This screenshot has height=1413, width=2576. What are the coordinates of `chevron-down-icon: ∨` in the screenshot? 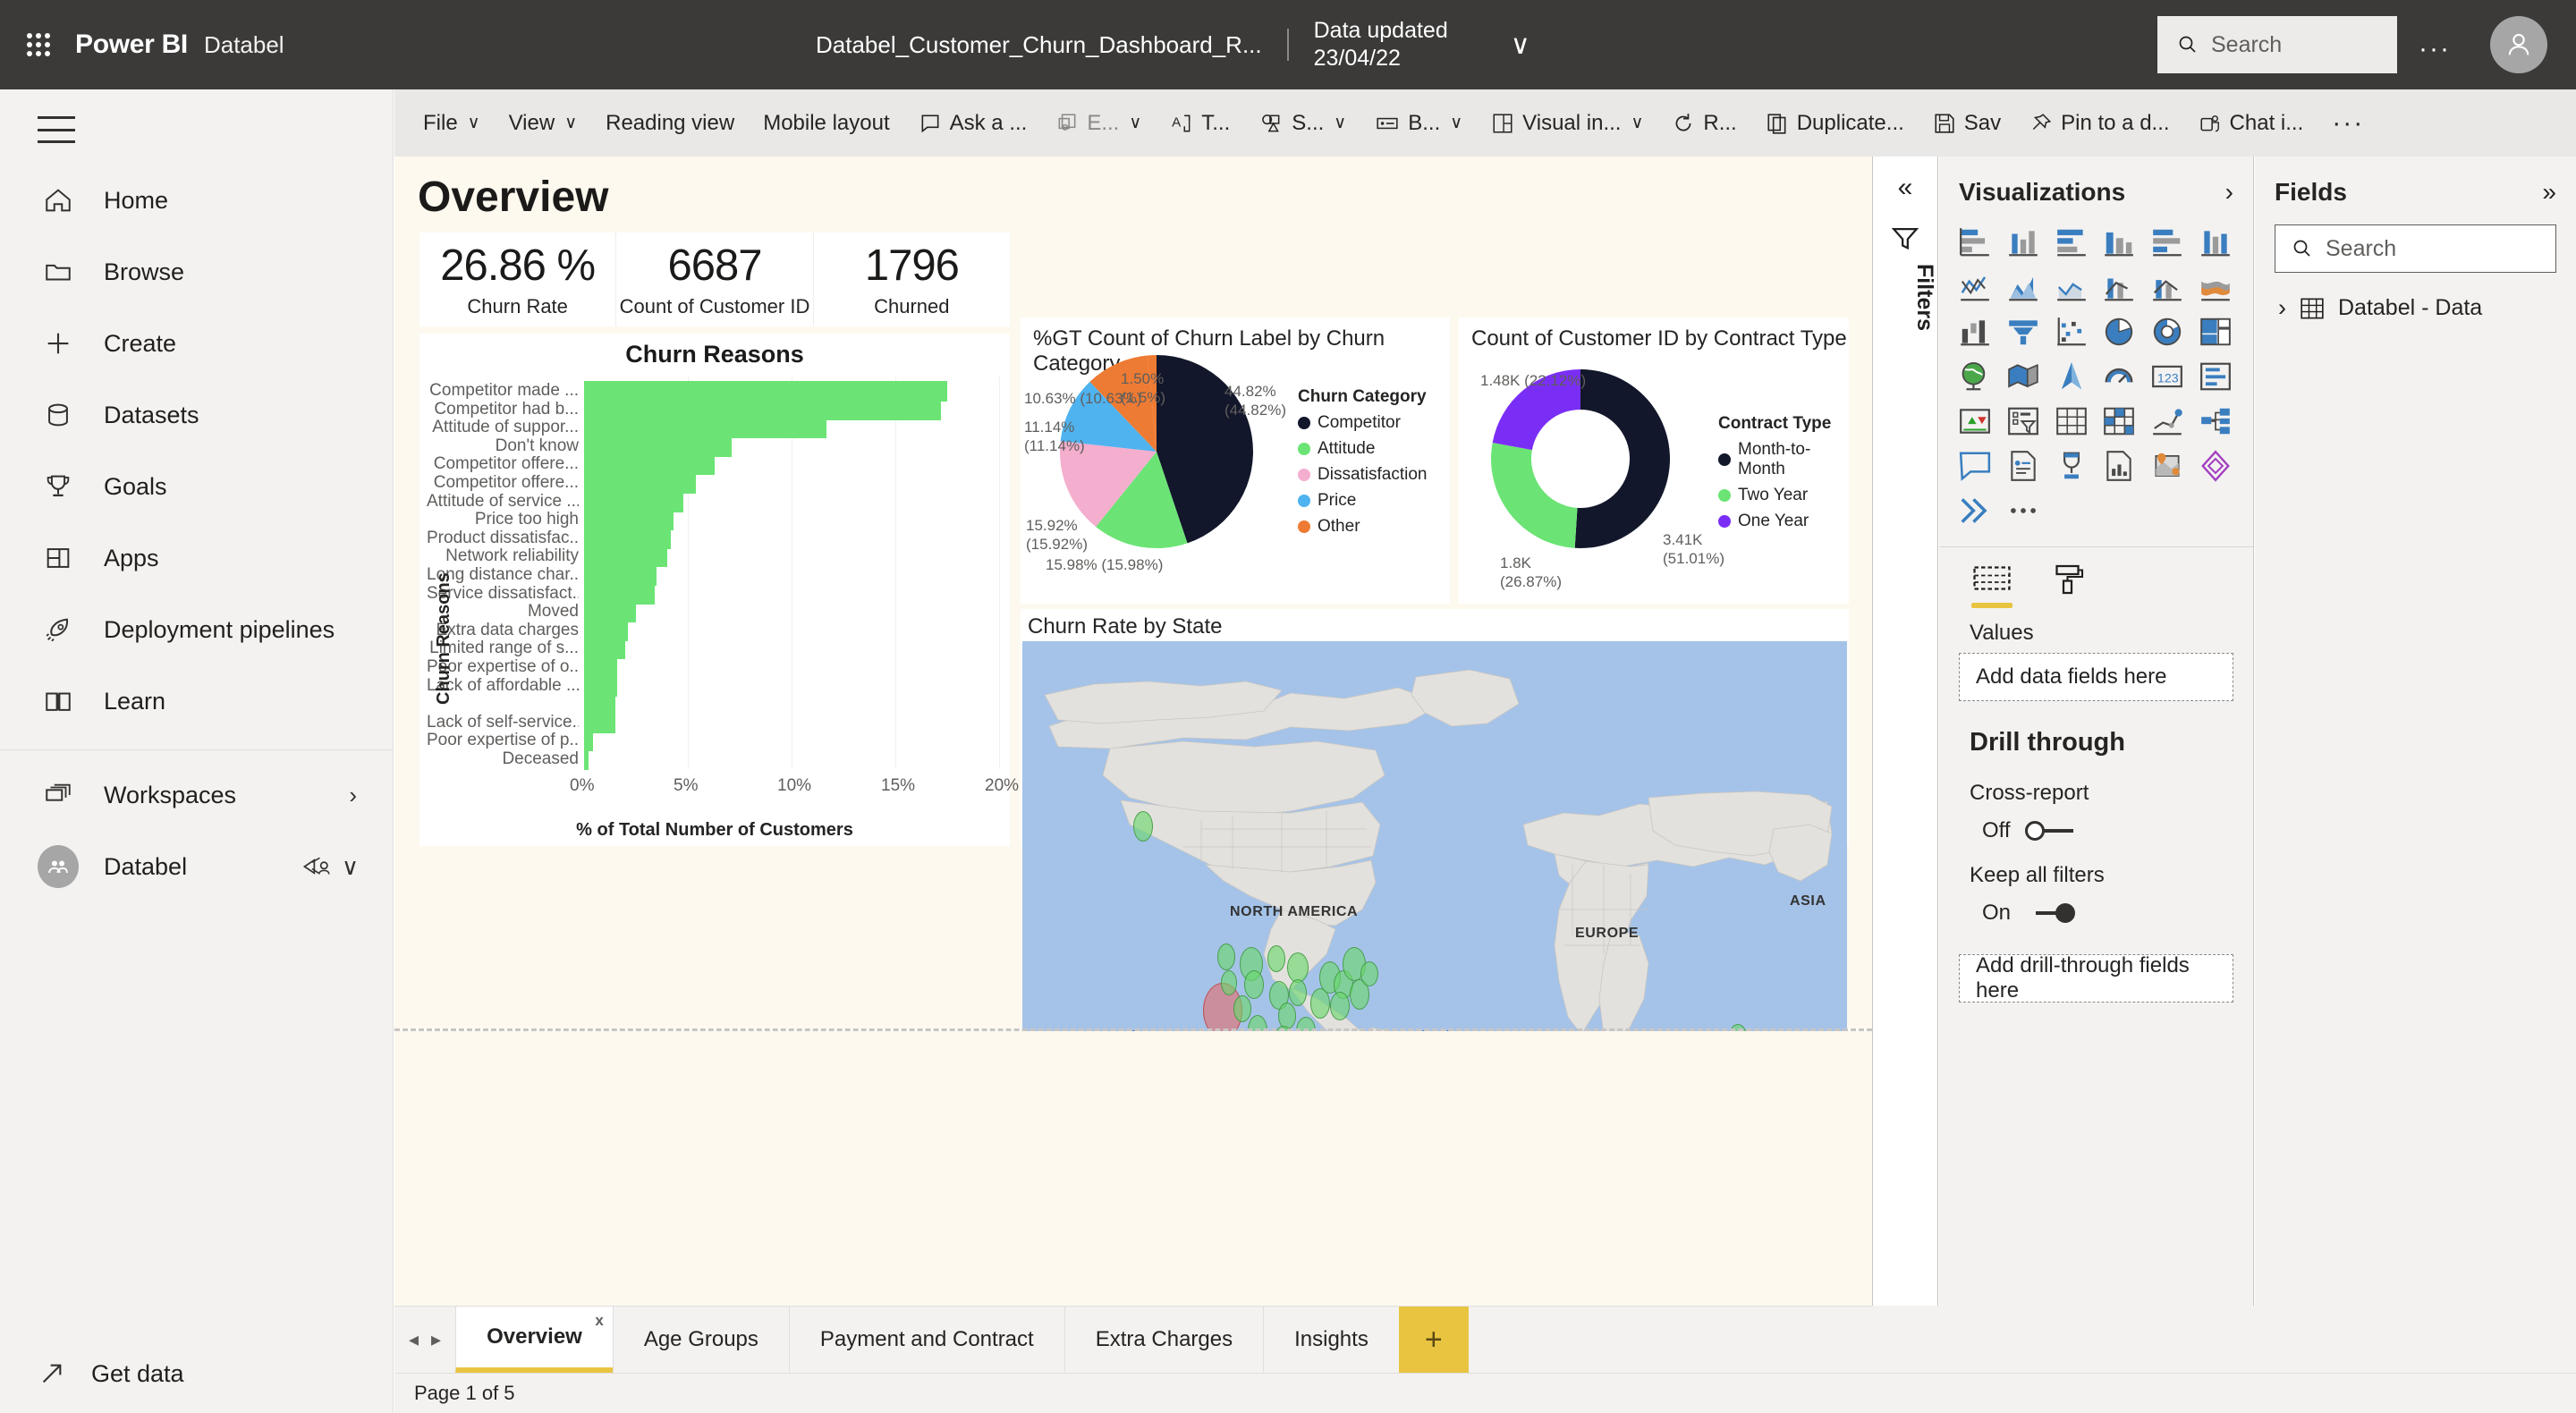 It's located at (350, 867).